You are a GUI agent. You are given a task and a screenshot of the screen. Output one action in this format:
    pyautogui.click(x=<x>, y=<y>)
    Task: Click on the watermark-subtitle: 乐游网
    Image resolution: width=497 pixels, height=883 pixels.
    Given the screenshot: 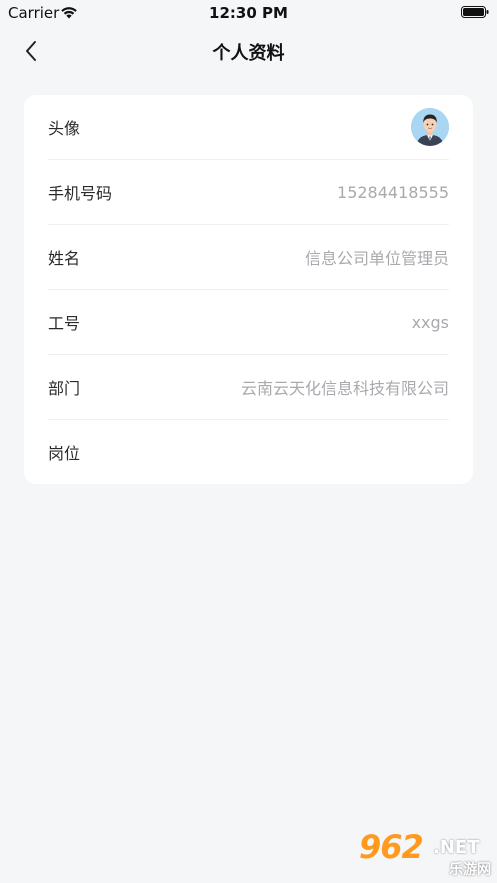 What is the action you would take?
    pyautogui.click(x=470, y=870)
    